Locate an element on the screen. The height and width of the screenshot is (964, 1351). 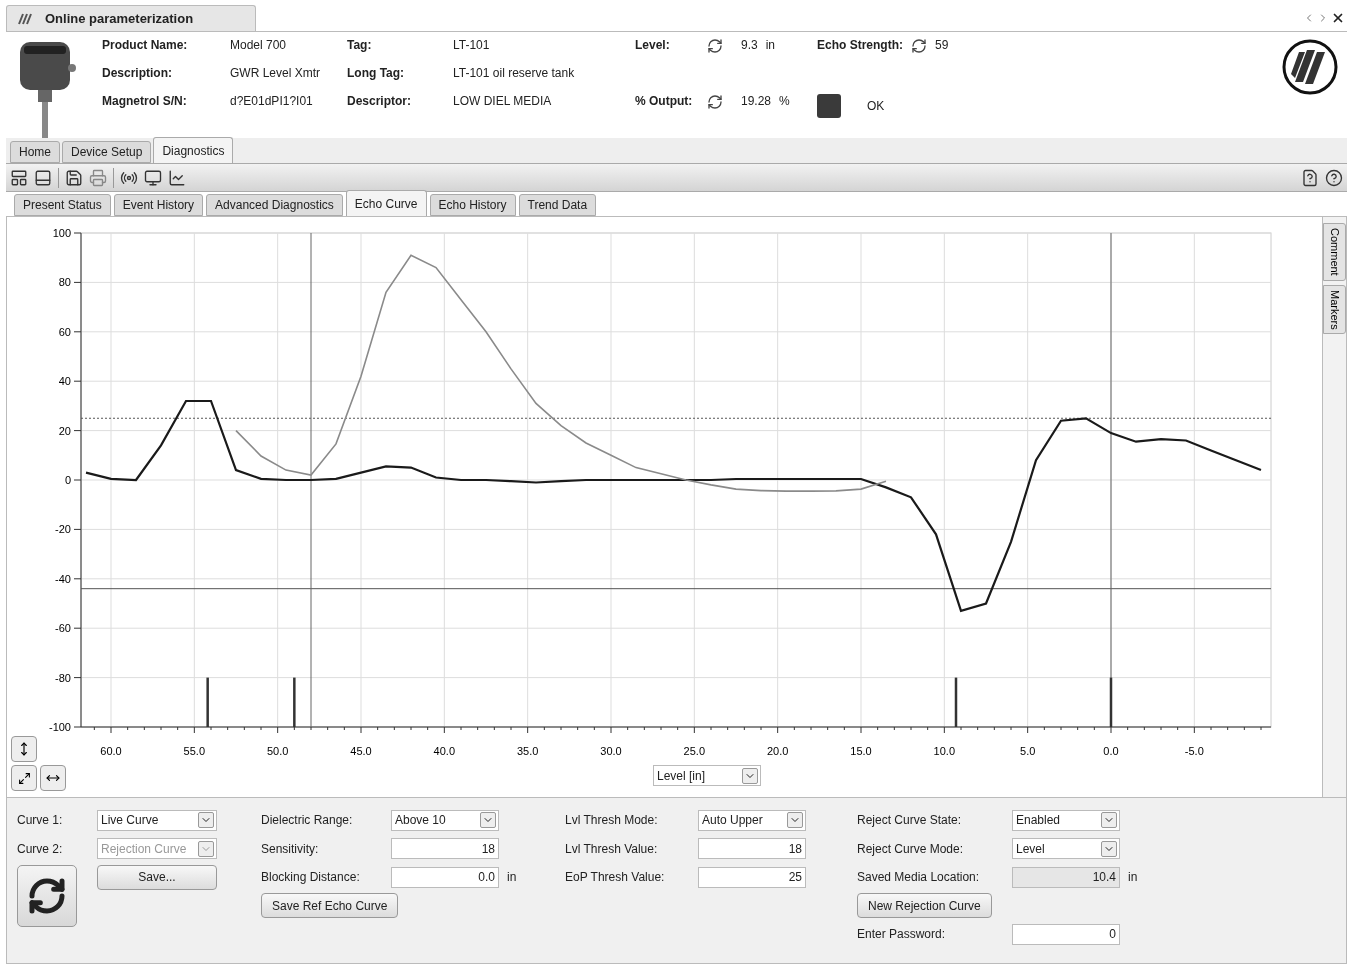
input-field: 25 is located at coordinates (752, 877).